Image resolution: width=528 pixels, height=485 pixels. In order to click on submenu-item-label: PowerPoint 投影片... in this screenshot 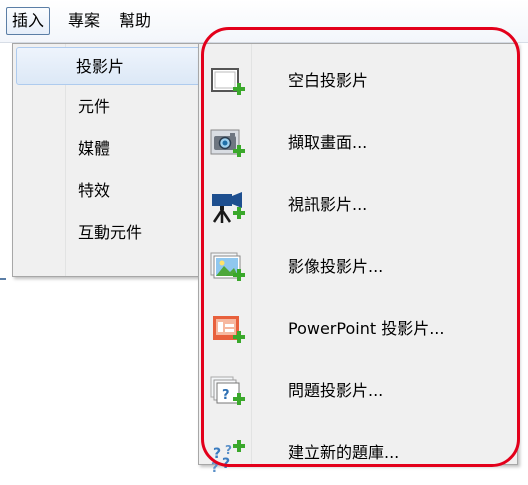, I will do `click(366, 328)`.